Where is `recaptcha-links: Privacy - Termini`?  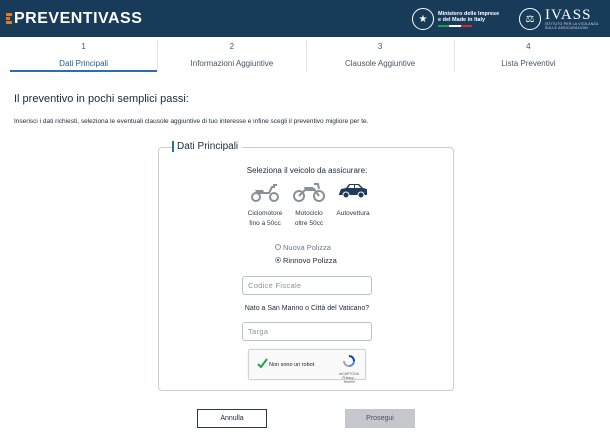
recaptcha-links: Privacy - Termini is located at coordinates (349, 380).